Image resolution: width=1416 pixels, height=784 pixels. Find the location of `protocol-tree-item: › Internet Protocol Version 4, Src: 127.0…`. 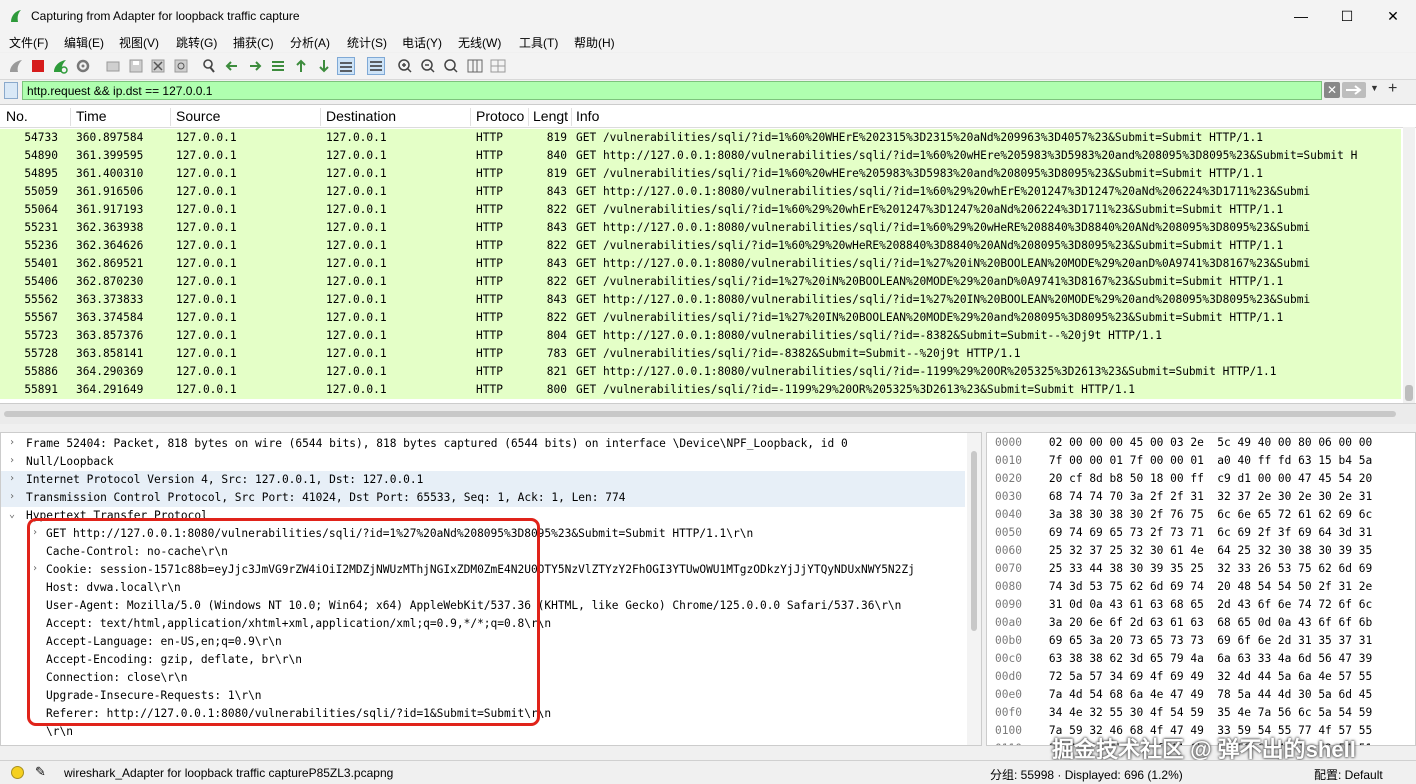

protocol-tree-item: › Internet Protocol Version 4, Src: 127.0… is located at coordinates (483, 480).